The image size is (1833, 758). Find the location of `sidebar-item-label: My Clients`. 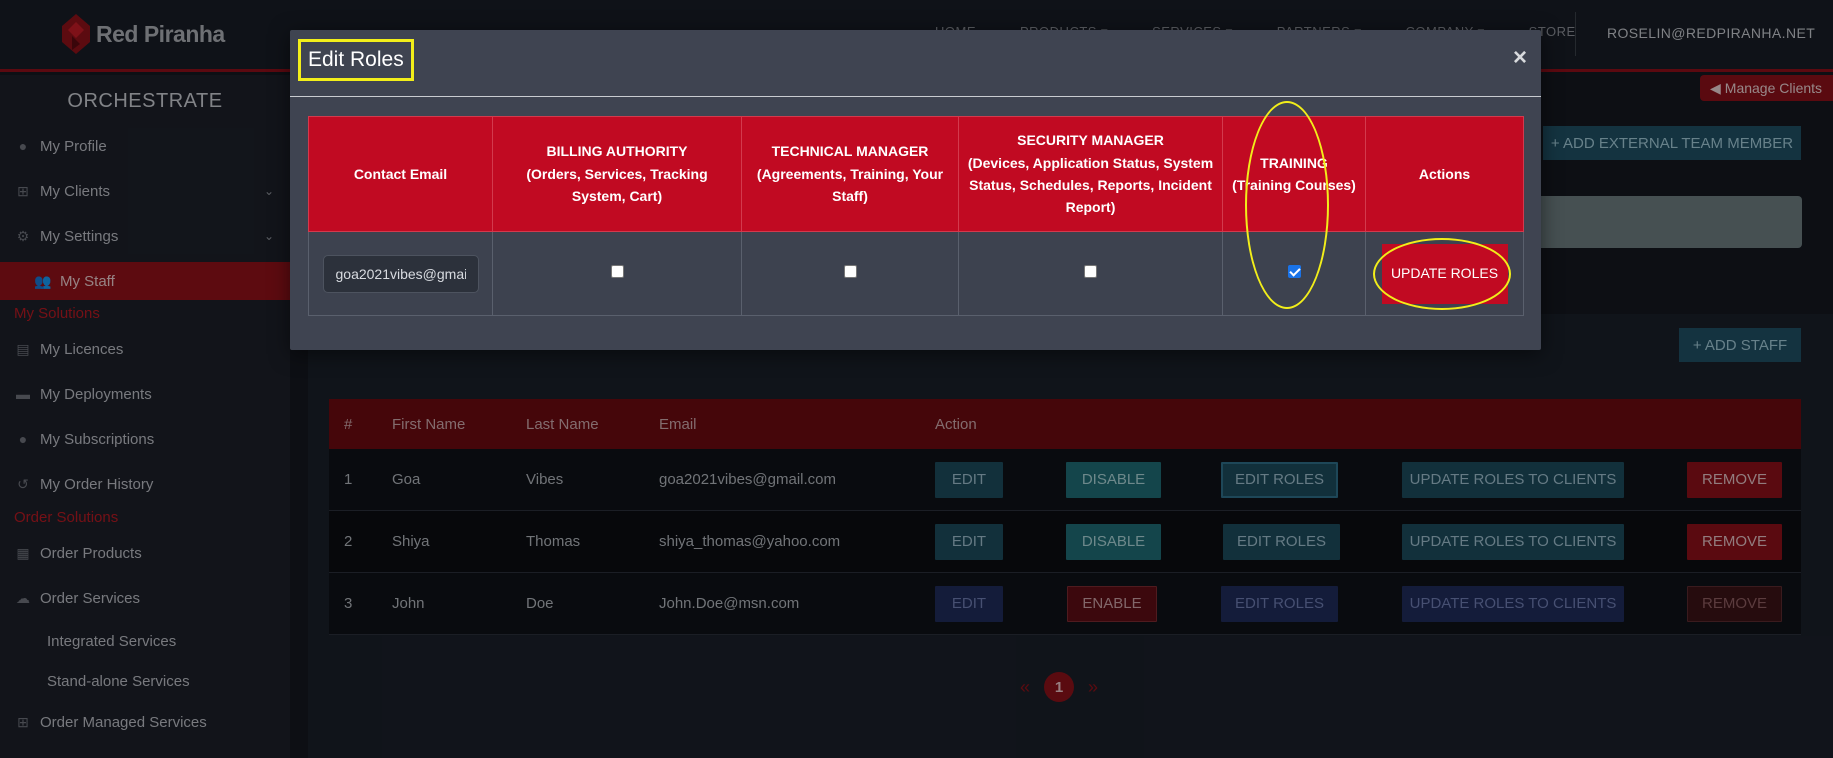

sidebar-item-label: My Clients is located at coordinates (75, 191).